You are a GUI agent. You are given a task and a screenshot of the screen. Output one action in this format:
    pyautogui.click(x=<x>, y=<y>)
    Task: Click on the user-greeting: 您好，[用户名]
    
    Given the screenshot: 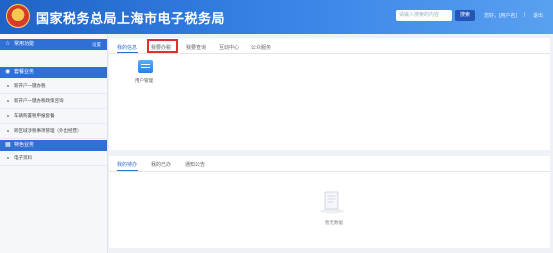 What is the action you would take?
    pyautogui.click(x=500, y=15)
    